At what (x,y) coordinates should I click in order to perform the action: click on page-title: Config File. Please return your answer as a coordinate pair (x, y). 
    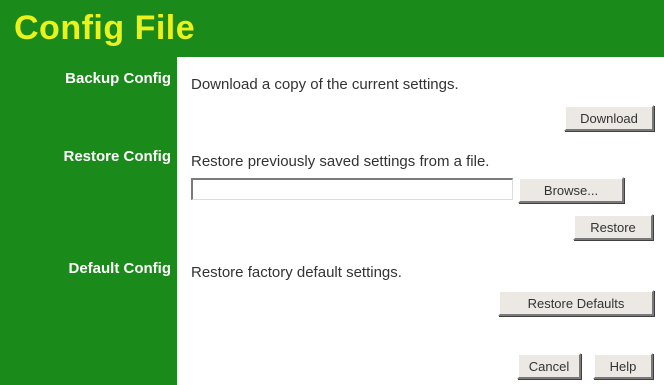
    Looking at the image, I should click on (105, 28).